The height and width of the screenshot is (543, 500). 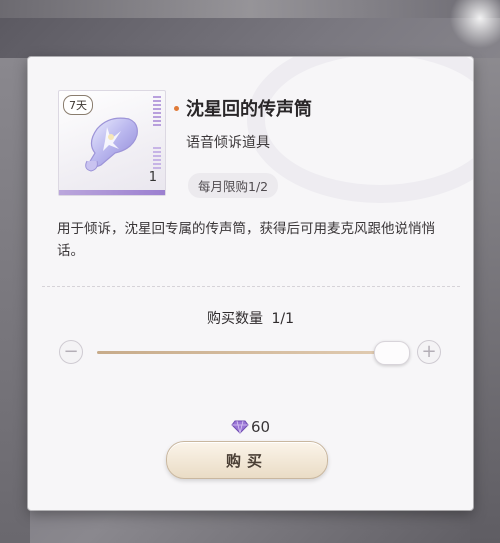 What do you see at coordinates (429, 352) in the screenshot?
I see `increase-quantity-button: +` at bounding box center [429, 352].